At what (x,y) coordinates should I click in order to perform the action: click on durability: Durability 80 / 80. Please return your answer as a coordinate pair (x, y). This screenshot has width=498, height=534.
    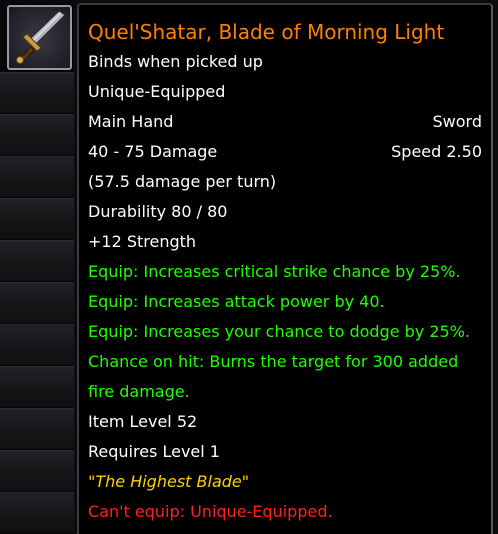
    Looking at the image, I should click on (158, 211).